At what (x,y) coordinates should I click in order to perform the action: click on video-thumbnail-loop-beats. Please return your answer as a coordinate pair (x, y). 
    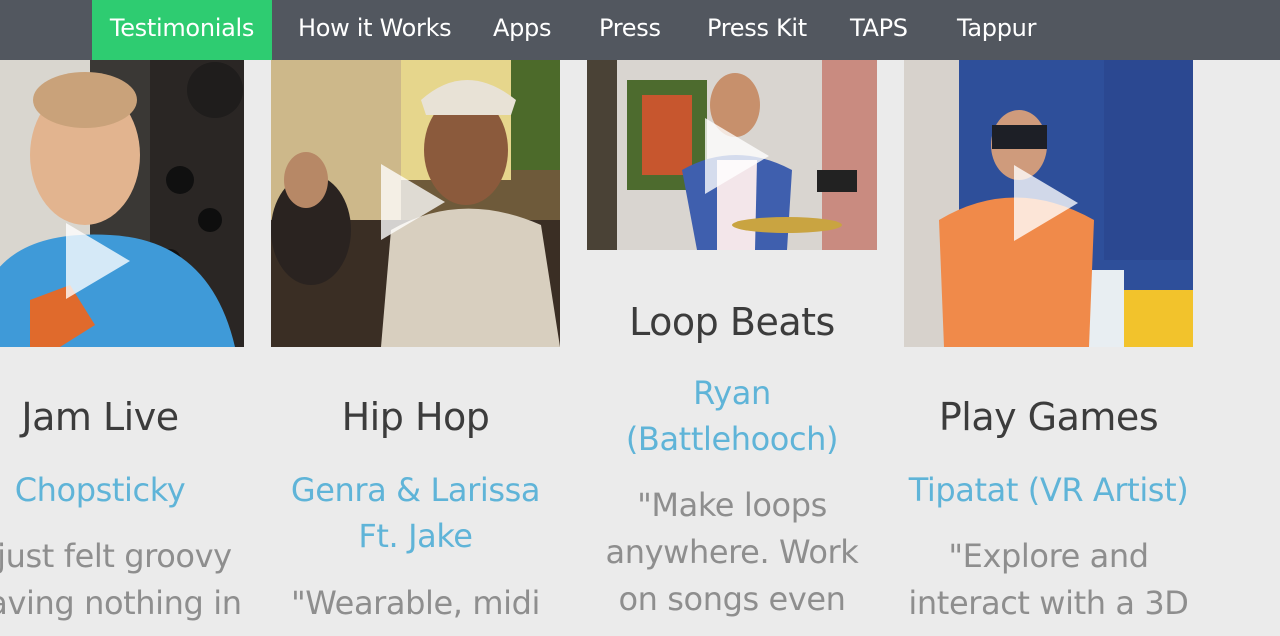
    Looking at the image, I should click on (732, 155).